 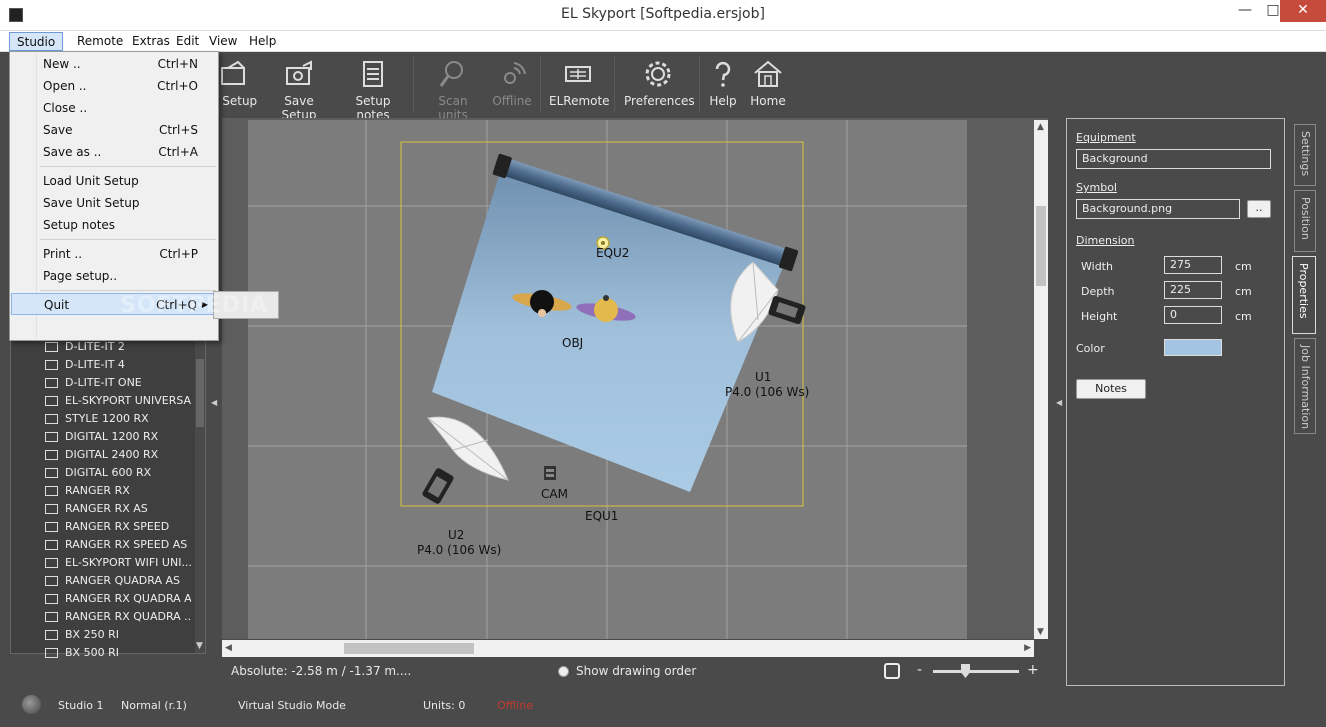 What do you see at coordinates (107, 418) in the screenshot?
I see `unit-list-item-label: STYLE 1200 RX` at bounding box center [107, 418].